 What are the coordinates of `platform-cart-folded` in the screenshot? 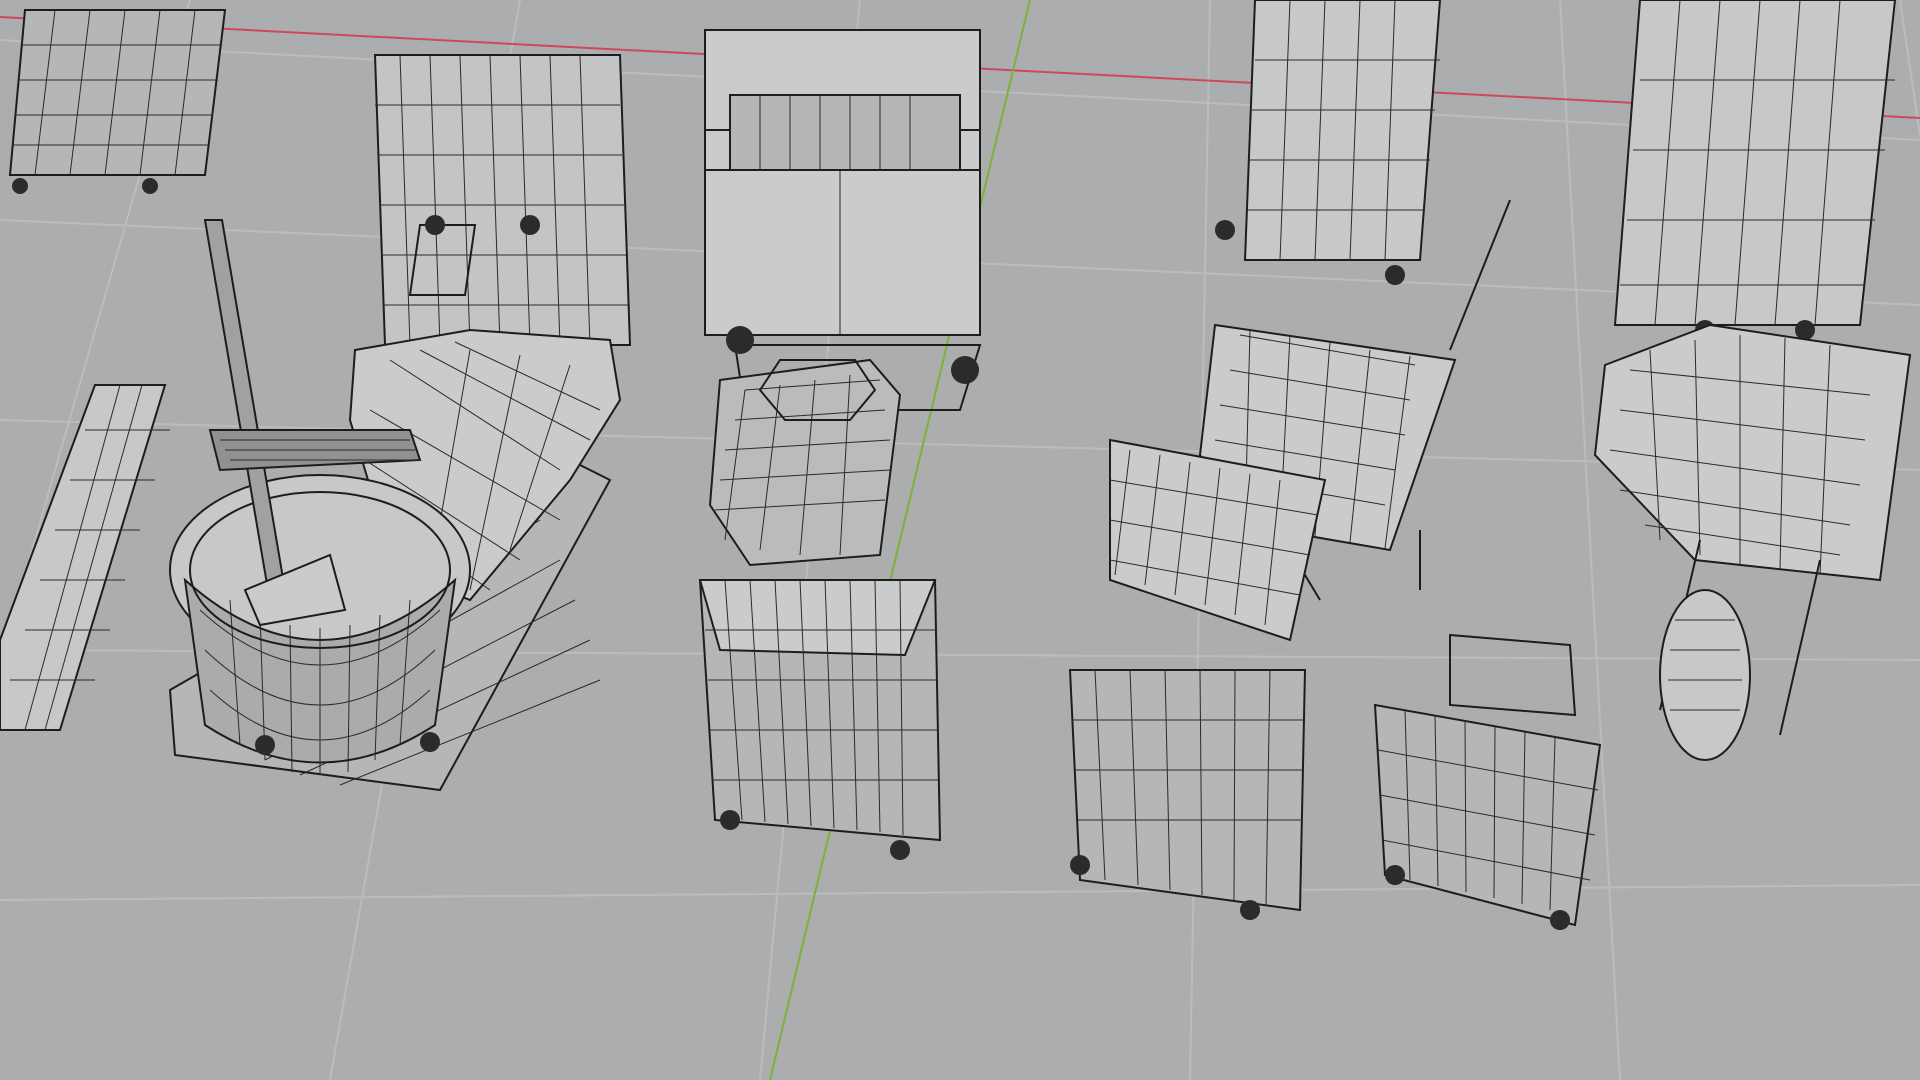 It's located at (117, 101).